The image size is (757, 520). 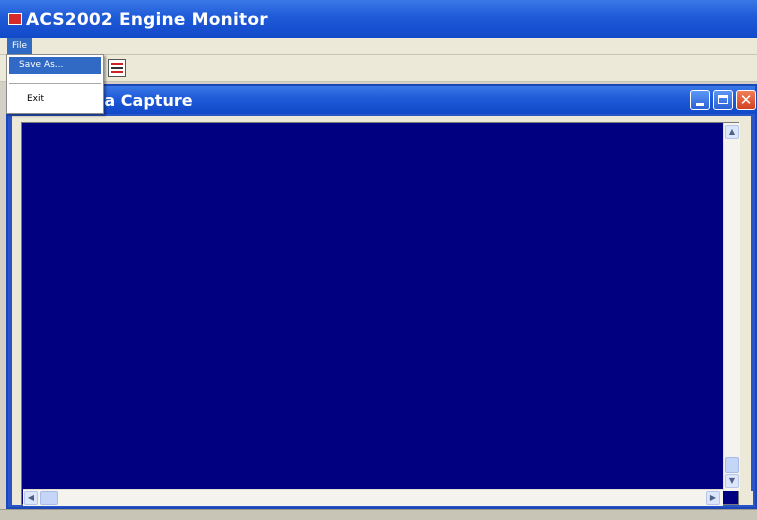 I want to click on scroll-left-icon: ◀, so click(x=31, y=498).